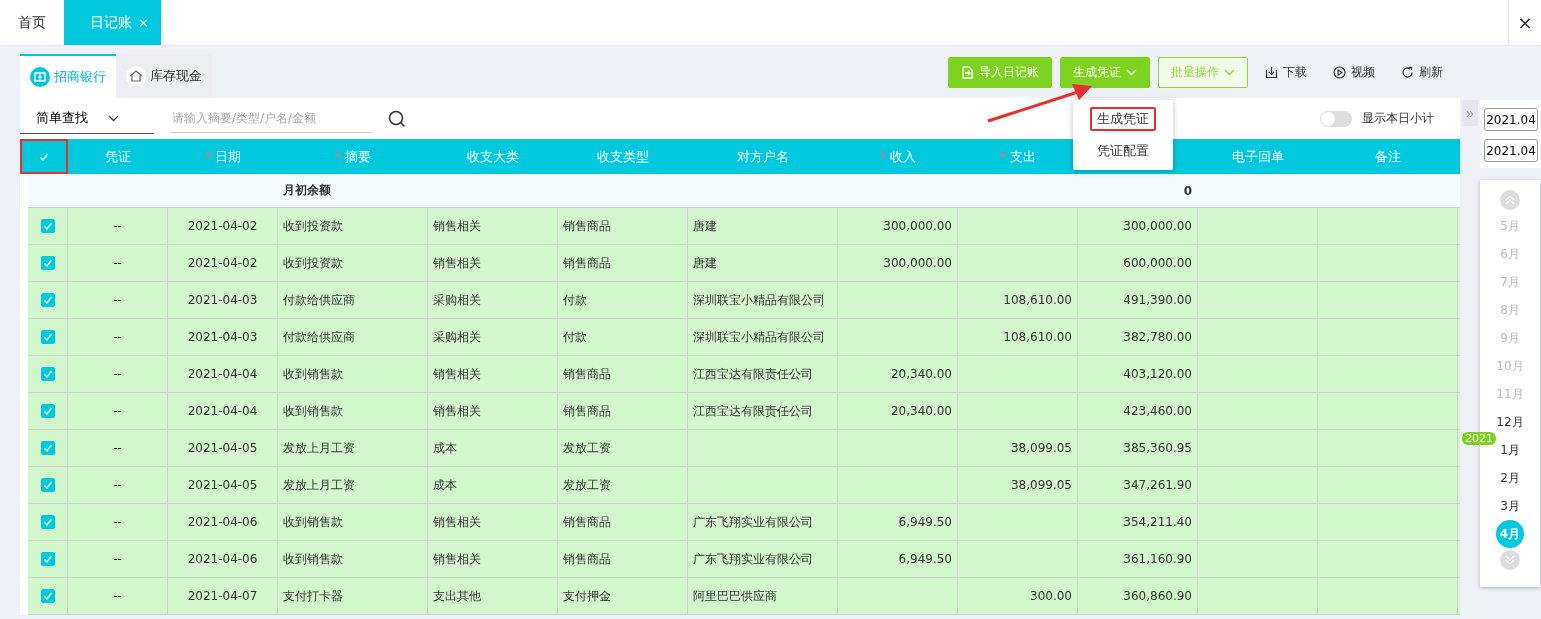 This screenshot has height=619, width=1541. Describe the element at coordinates (1018, 448) in the screenshot. I see `table-cell: 38,099.05` at that location.